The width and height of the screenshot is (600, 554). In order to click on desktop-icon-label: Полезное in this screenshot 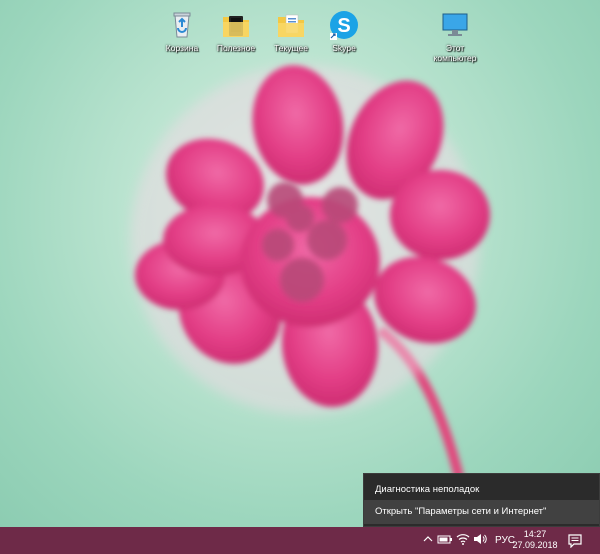, I will do `click(236, 48)`.